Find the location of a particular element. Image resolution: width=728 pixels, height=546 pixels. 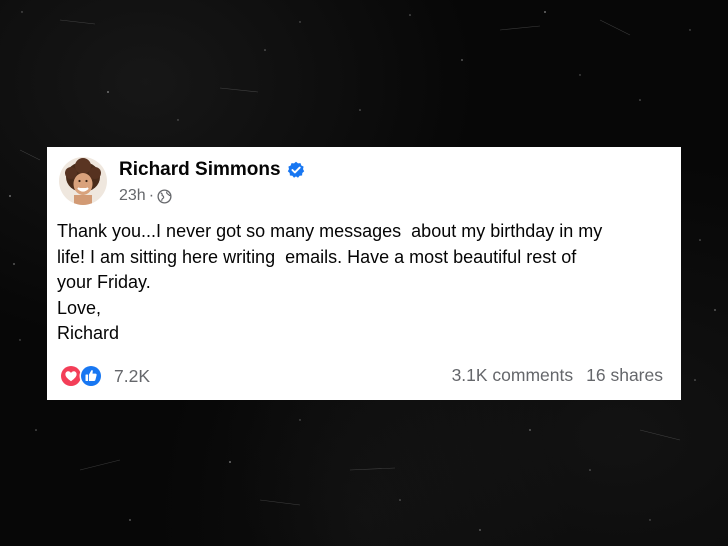

post-stats: 3.1K comments 16 shares is located at coordinates (557, 375).